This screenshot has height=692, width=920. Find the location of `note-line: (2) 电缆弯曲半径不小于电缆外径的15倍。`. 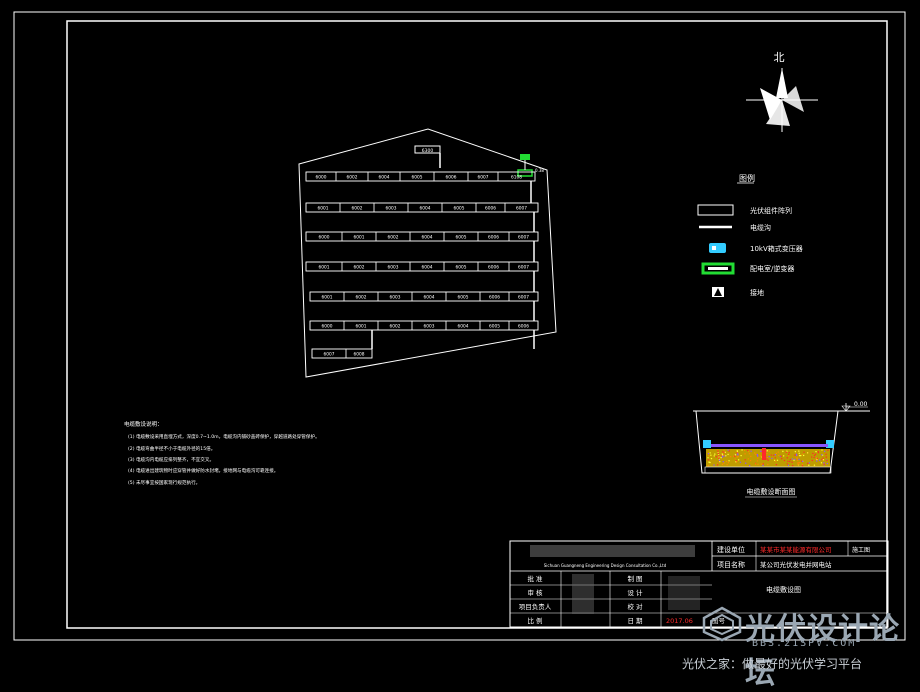

note-line: (2) 电缆弯曲半径不小于电缆外径的15倍。 is located at coordinates (171, 448).